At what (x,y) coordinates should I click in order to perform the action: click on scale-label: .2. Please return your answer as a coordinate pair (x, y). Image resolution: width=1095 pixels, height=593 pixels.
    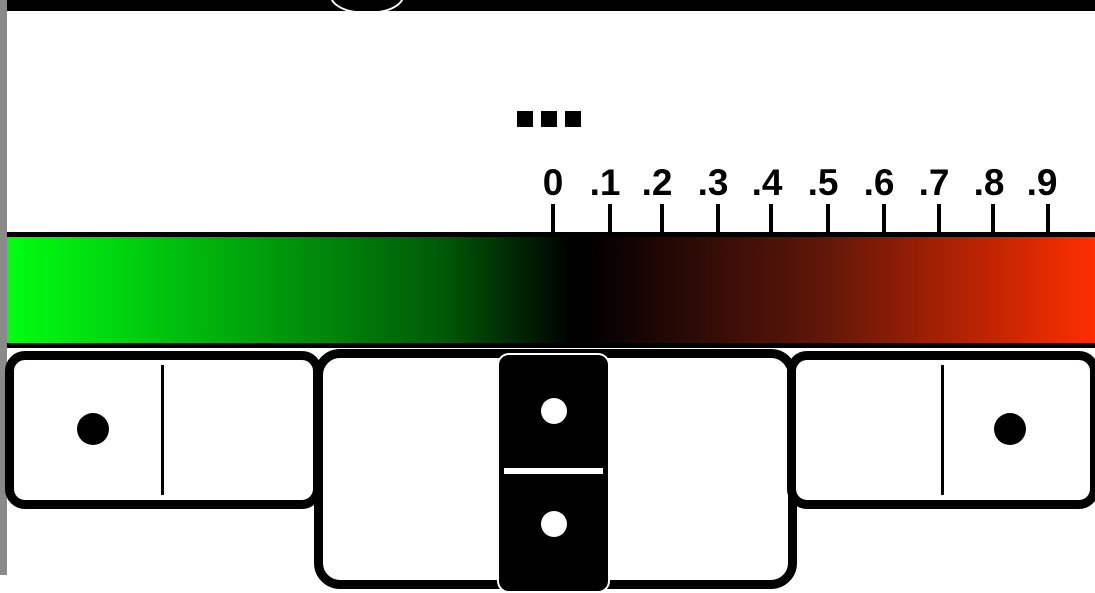
    Looking at the image, I should click on (657, 182).